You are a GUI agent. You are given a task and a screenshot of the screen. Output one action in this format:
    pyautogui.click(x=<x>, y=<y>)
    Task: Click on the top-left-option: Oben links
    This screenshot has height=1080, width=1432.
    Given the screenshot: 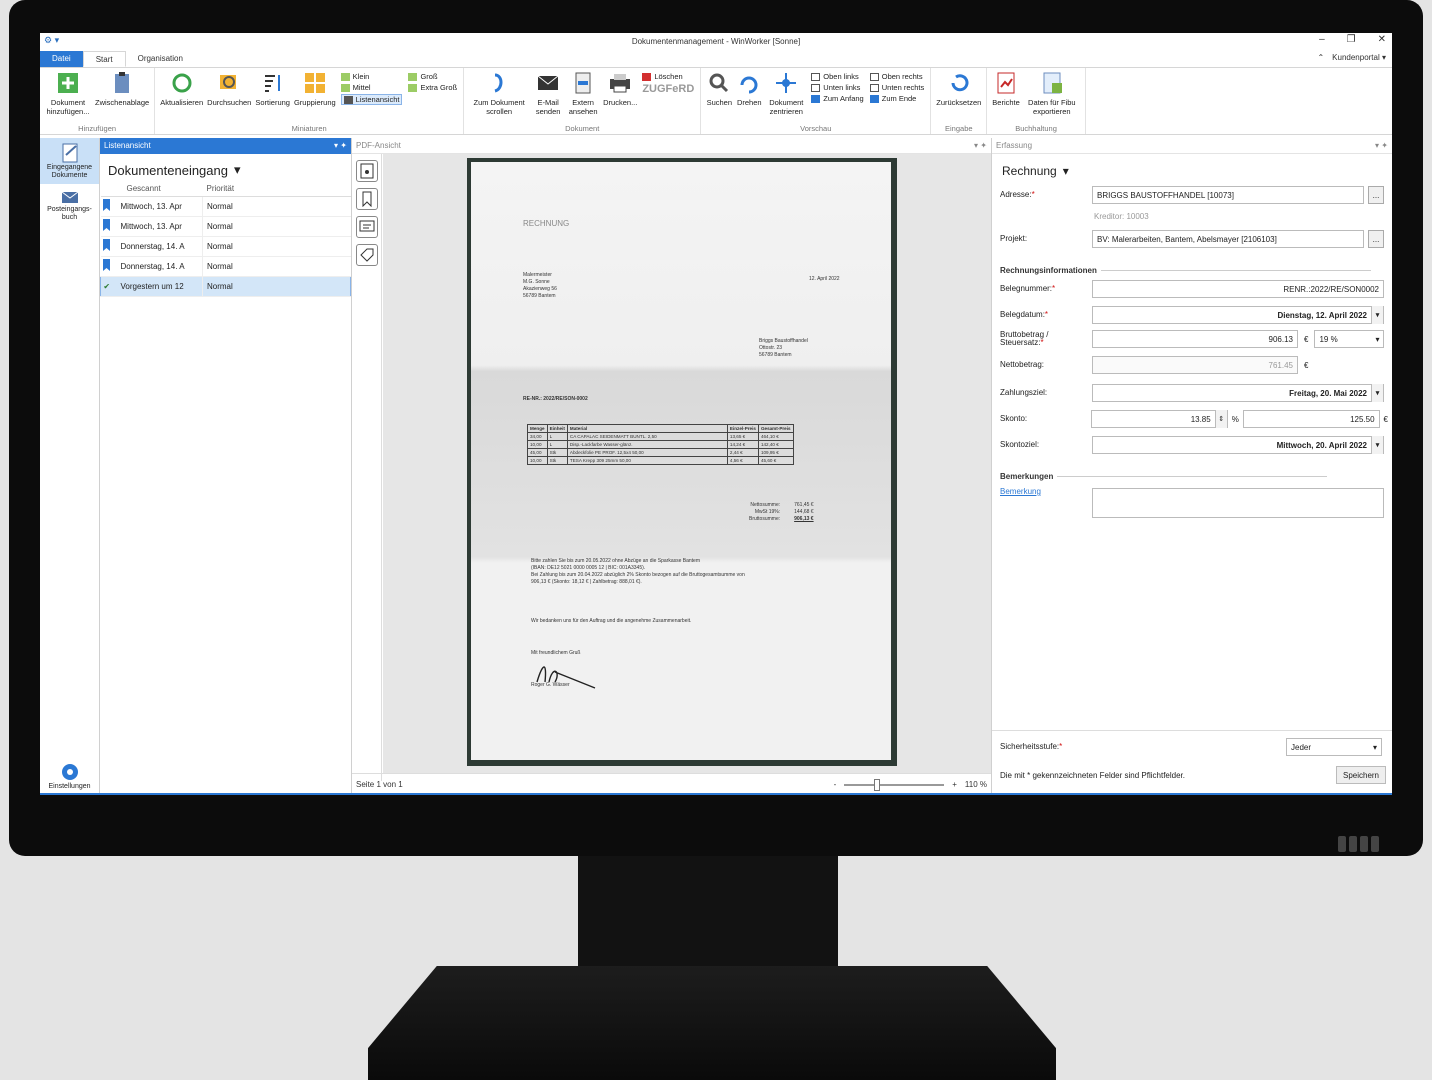 What is the action you would take?
    pyautogui.click(x=837, y=76)
    